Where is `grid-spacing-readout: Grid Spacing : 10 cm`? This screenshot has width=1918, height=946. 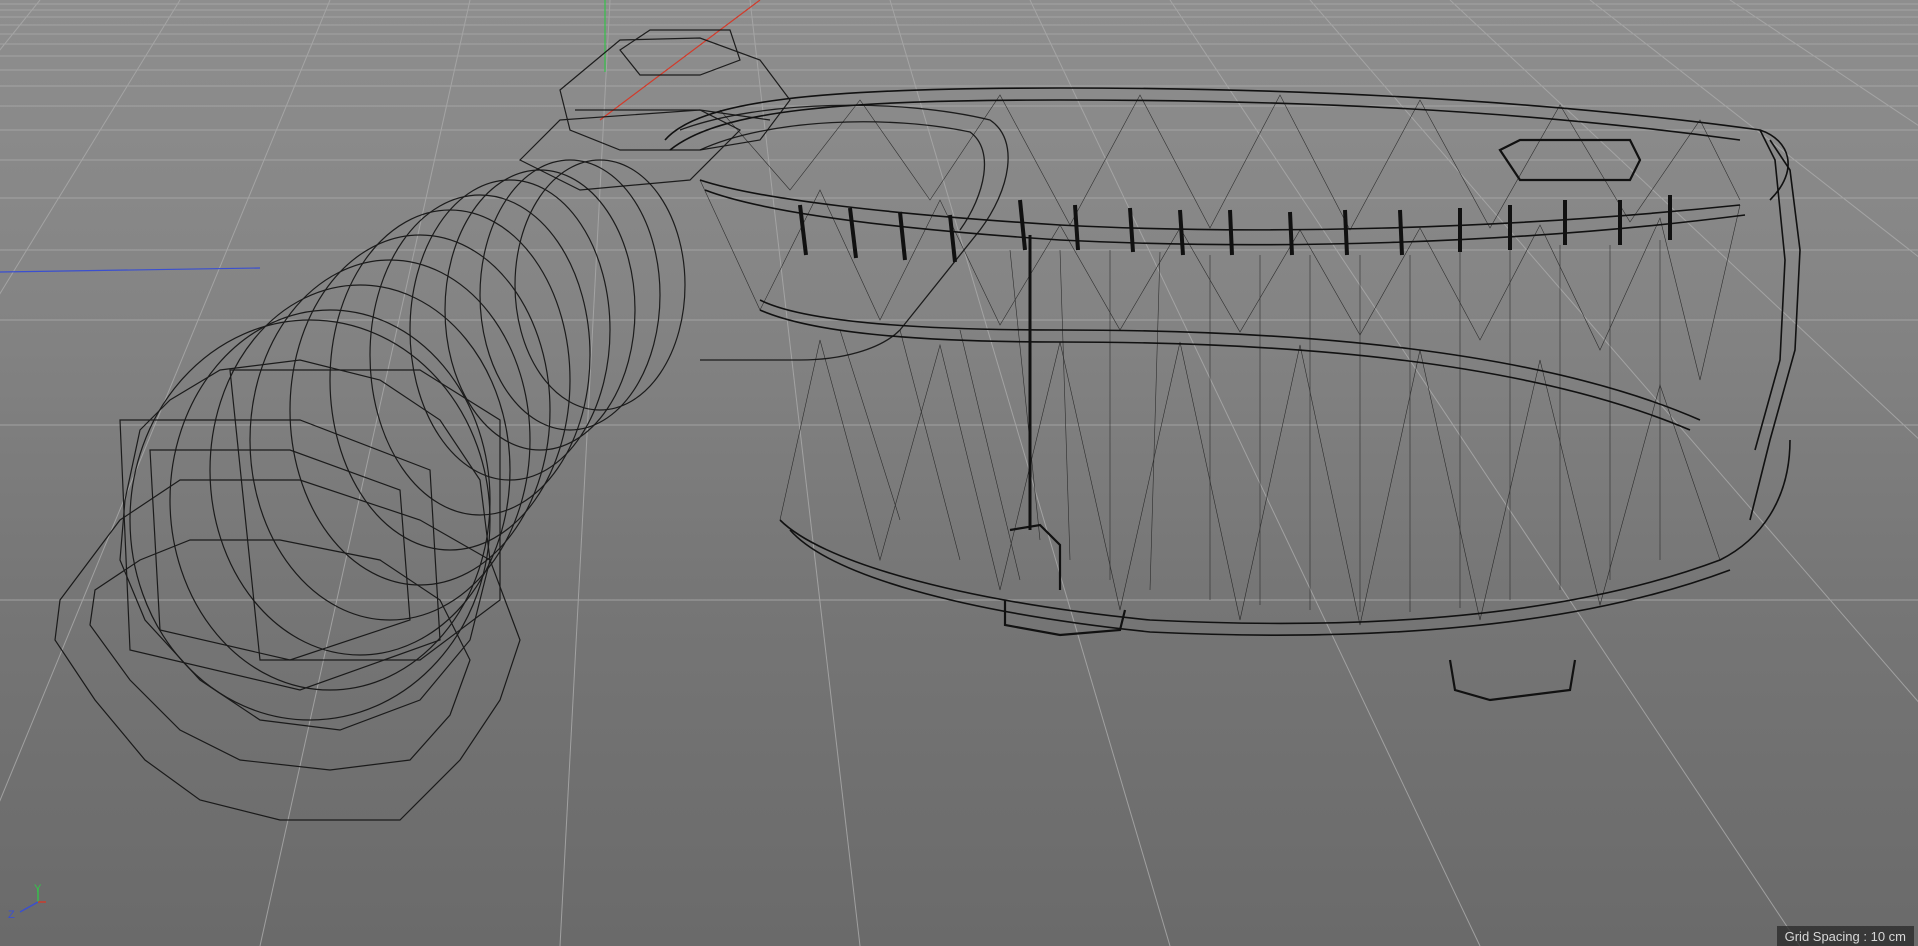 grid-spacing-readout: Grid Spacing : 10 cm is located at coordinates (1845, 936).